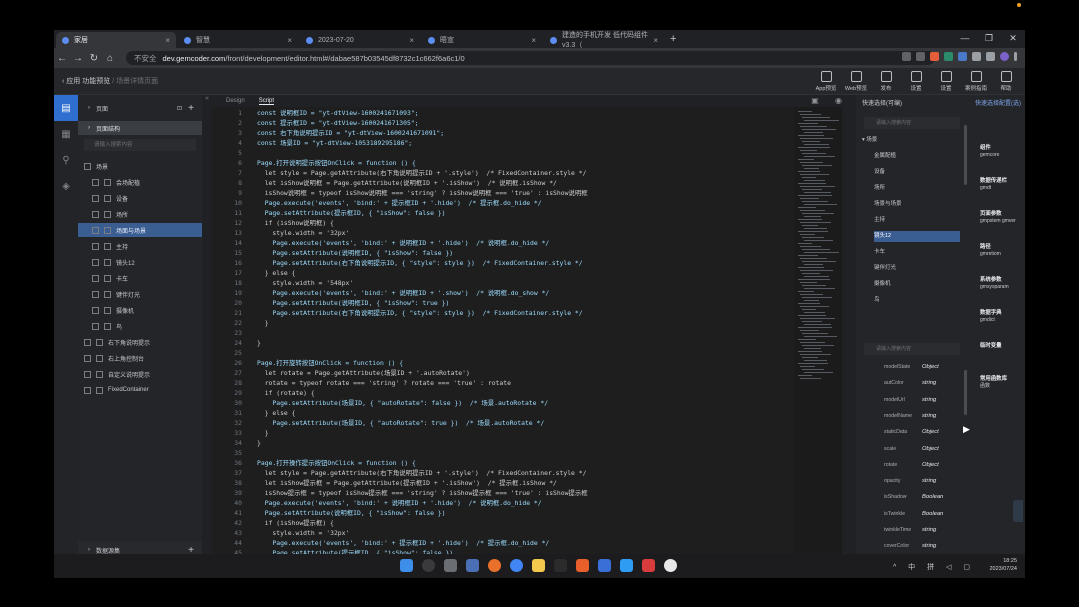 The height and width of the screenshot is (607, 1079). Describe the element at coordinates (929, 383) in the screenshot. I see `property-item: autColor string` at that location.